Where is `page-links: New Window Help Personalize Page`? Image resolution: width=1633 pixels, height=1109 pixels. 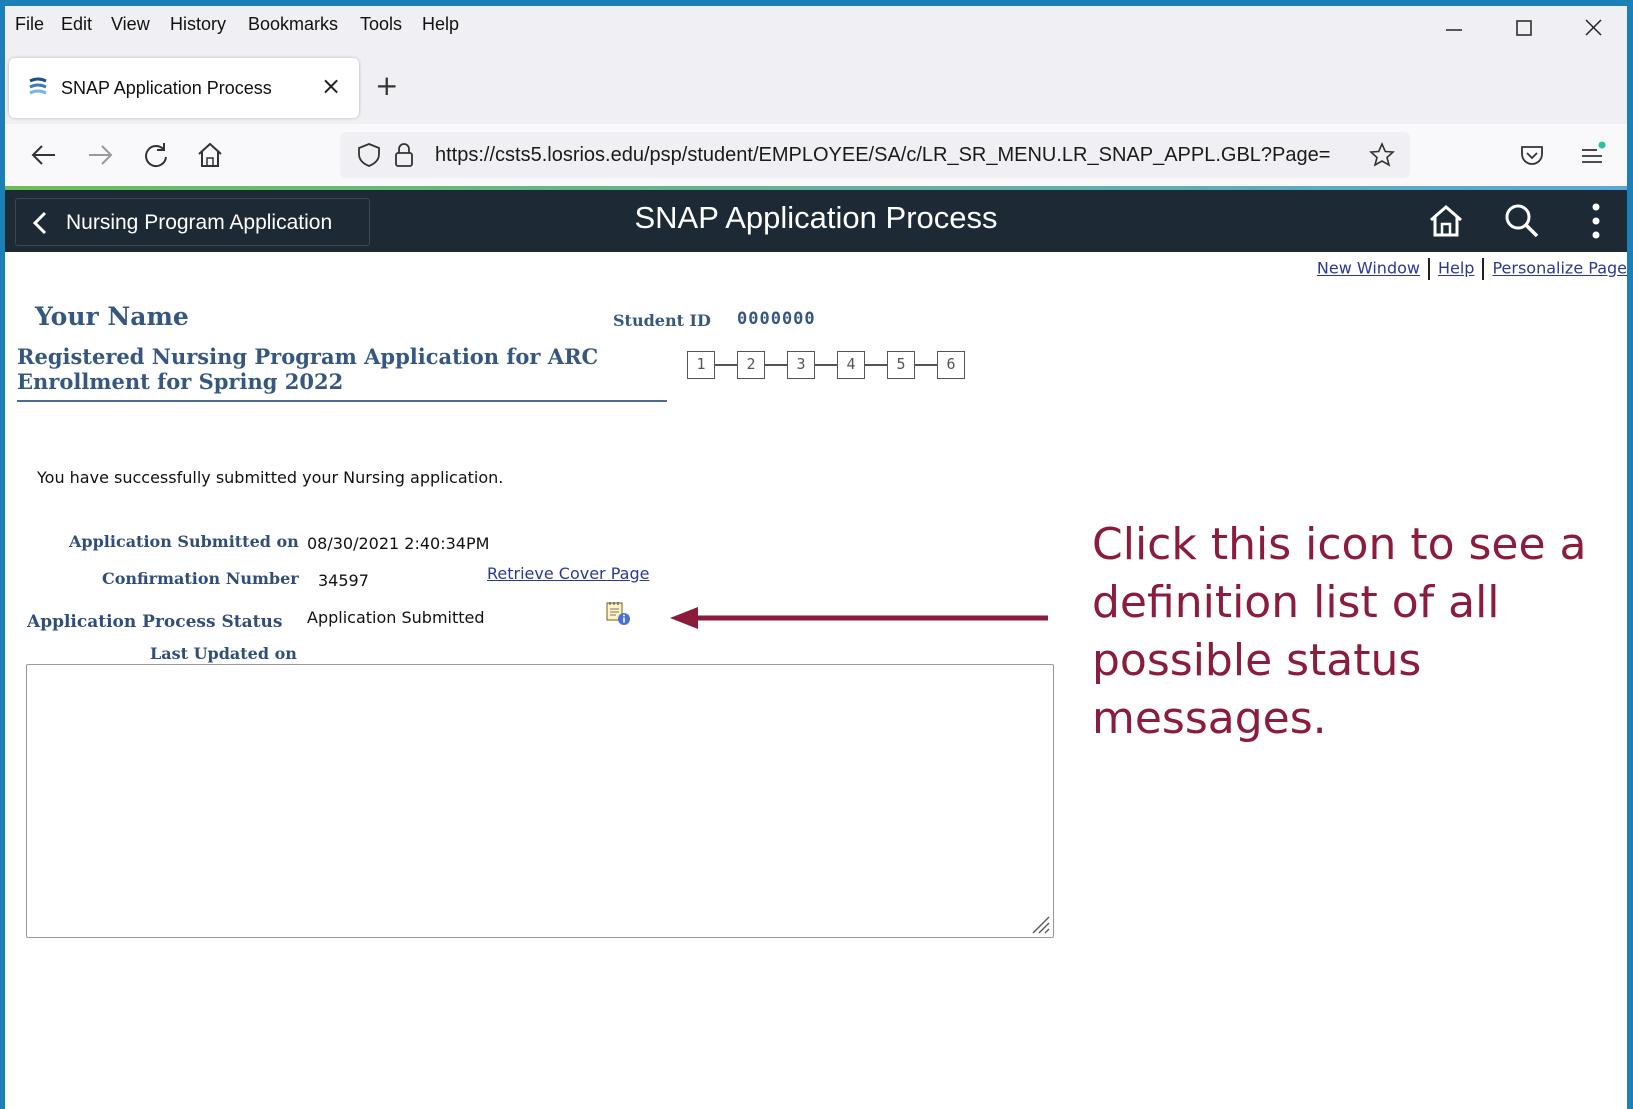
page-links: New Window Help Personalize Page is located at coordinates (1472, 269).